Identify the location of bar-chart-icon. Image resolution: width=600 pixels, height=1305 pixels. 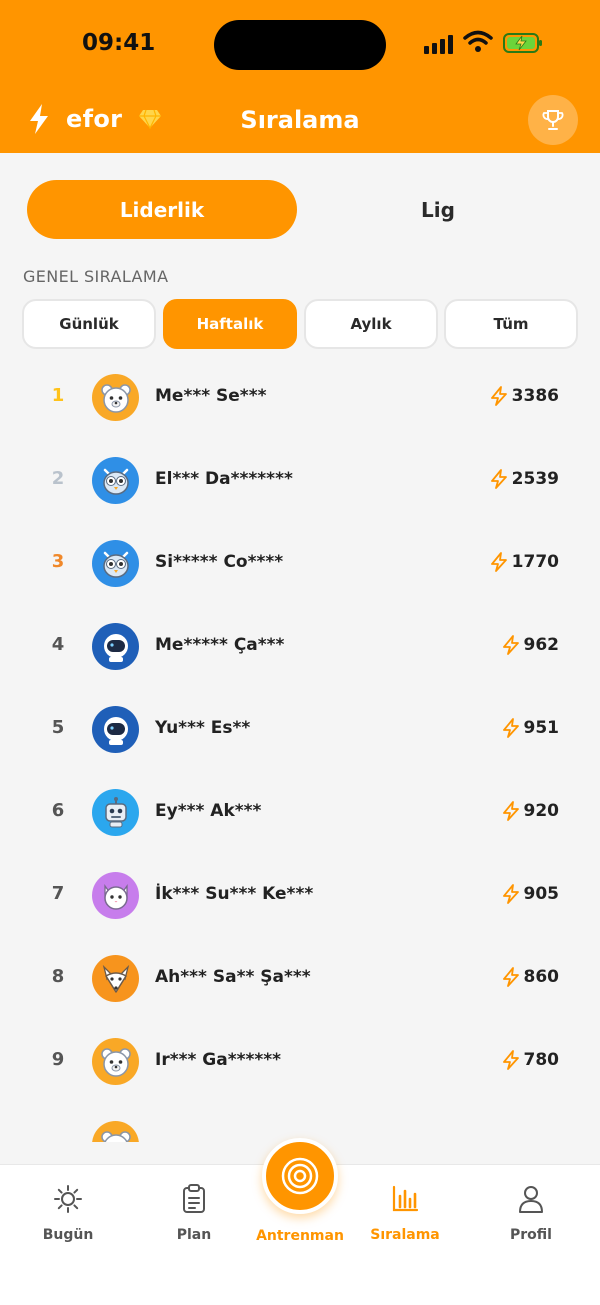
(405, 1198).